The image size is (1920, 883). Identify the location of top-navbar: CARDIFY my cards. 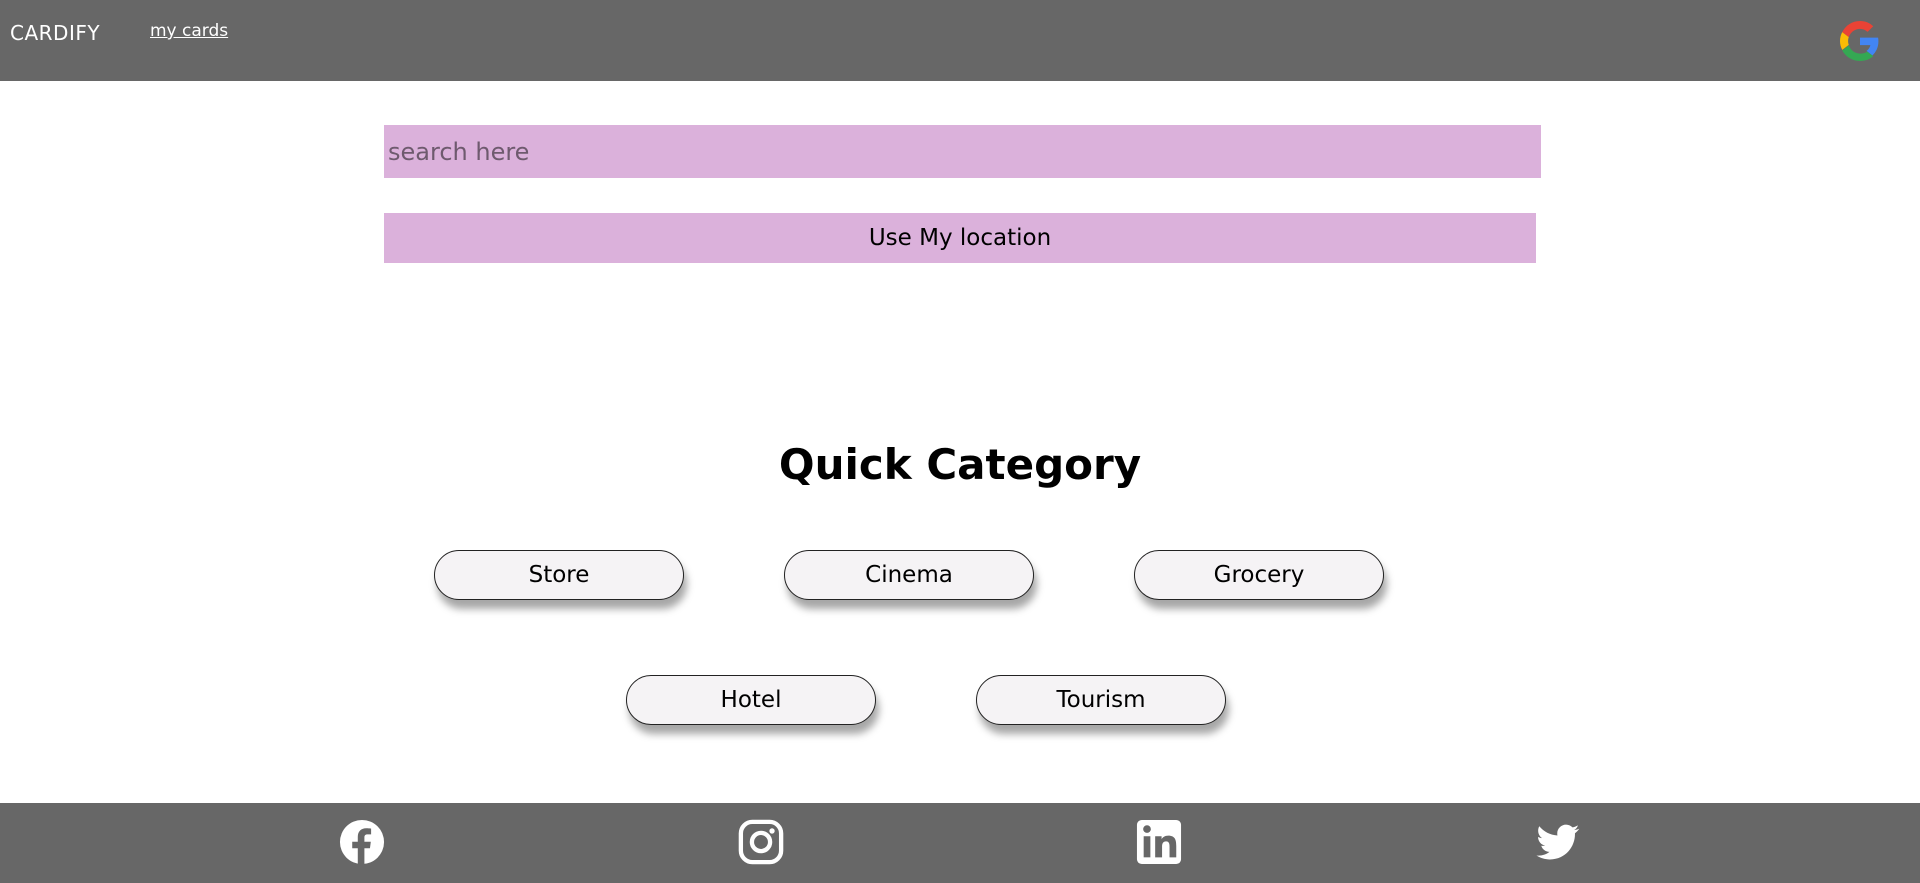
(960, 40).